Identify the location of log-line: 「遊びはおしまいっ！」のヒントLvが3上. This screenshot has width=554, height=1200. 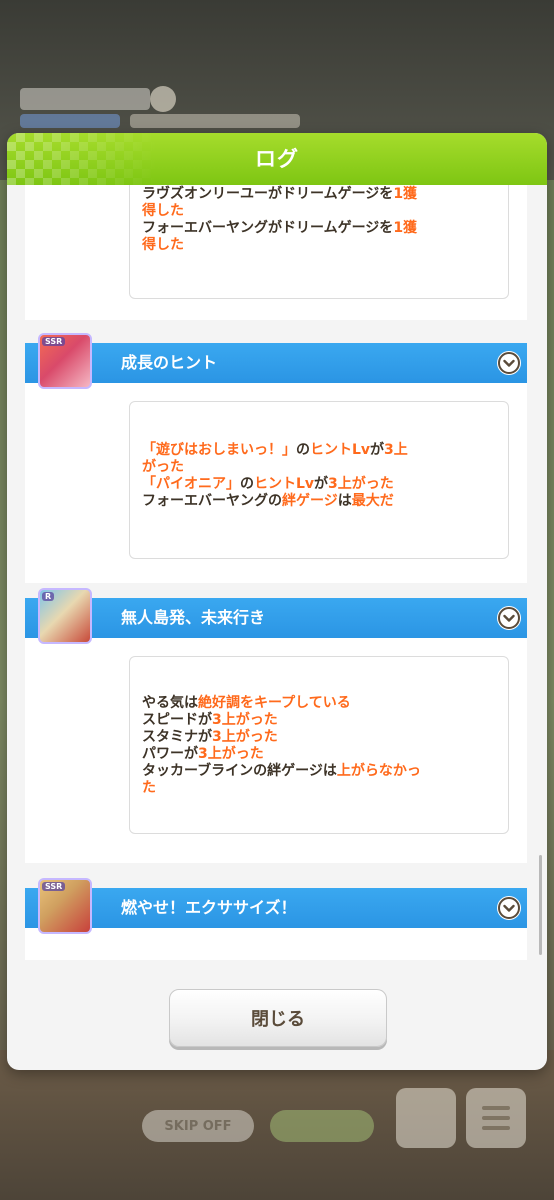
(275, 450).